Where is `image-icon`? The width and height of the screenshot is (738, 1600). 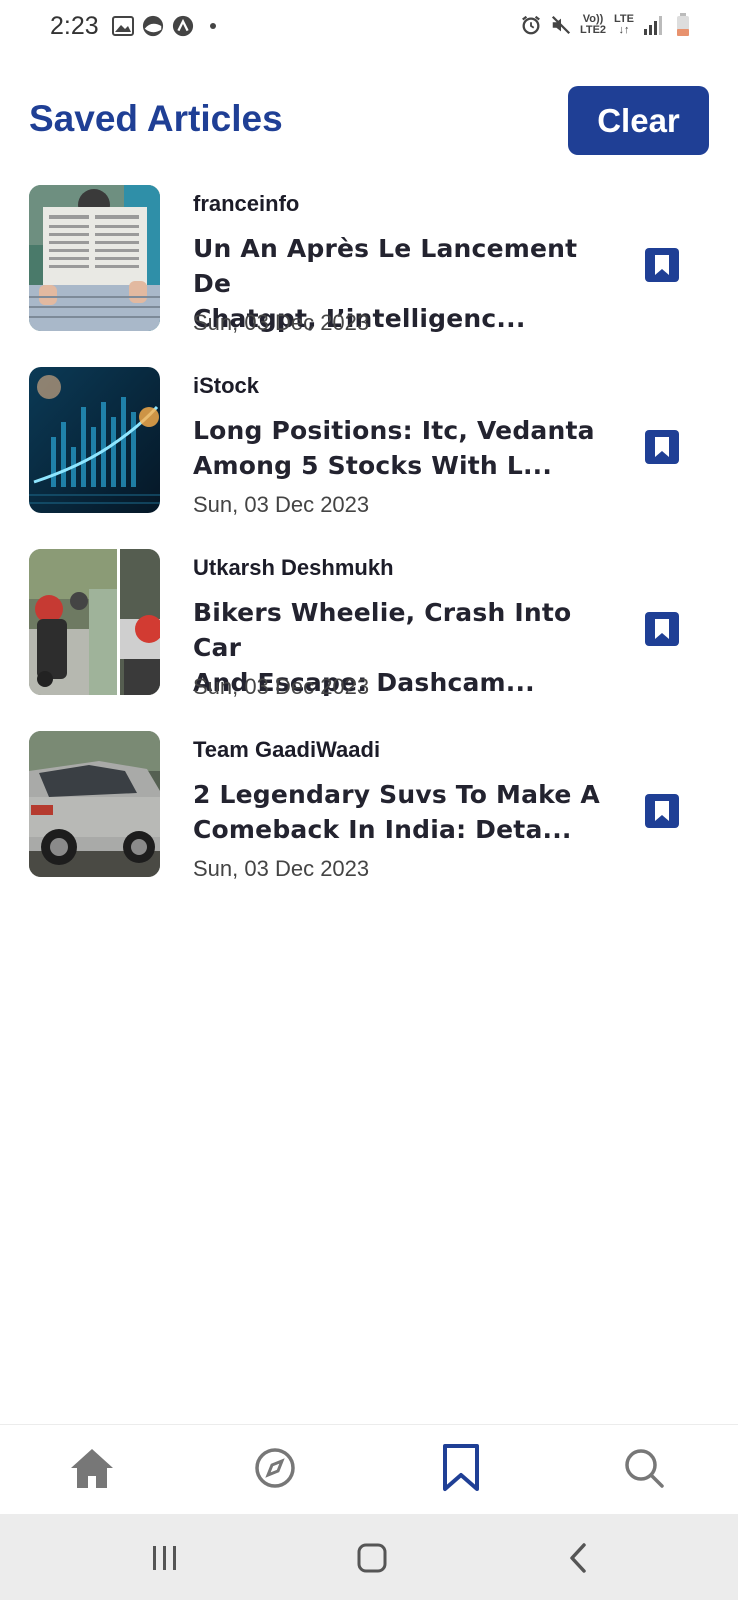
image-icon is located at coordinates (123, 26).